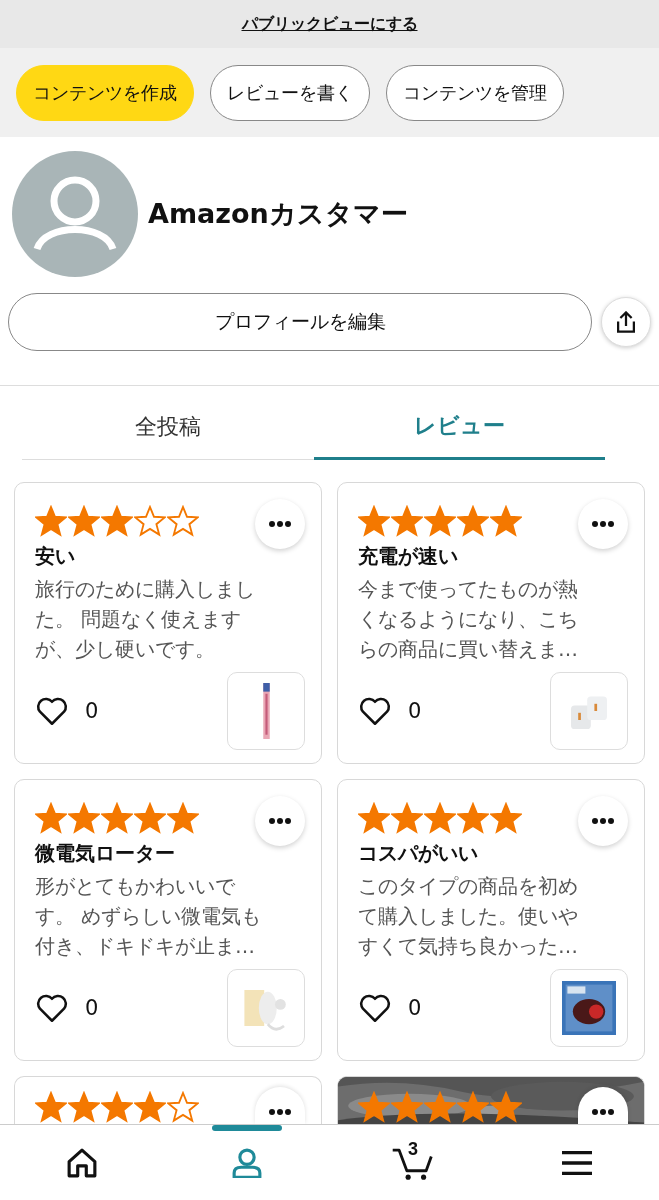 This screenshot has height=1200, width=659. What do you see at coordinates (82, 1162) in the screenshot?
I see `home-icon` at bounding box center [82, 1162].